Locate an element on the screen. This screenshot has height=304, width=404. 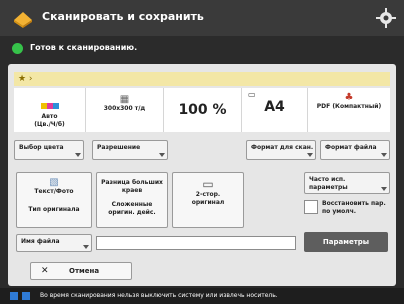
duplex-icon: ▭ is located at coordinates (208, 184).